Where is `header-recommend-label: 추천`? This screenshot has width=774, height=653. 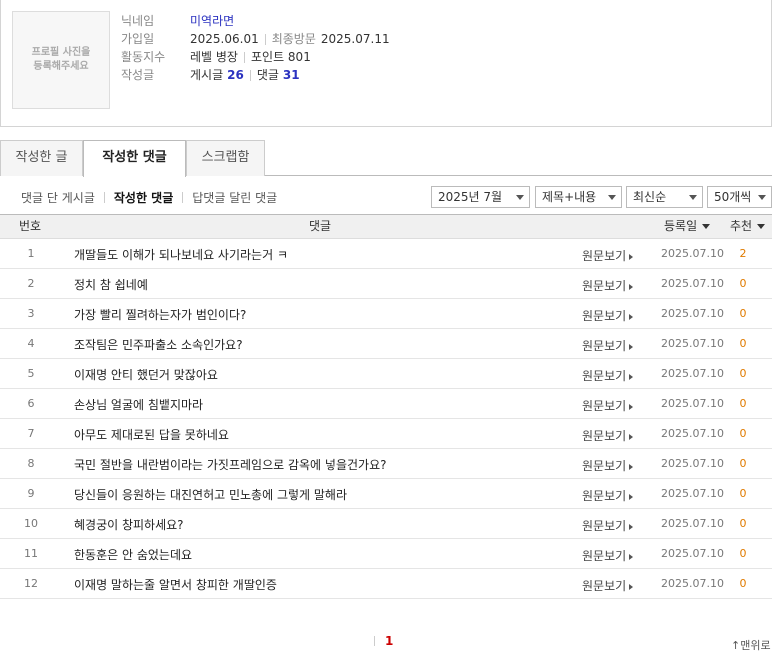 header-recommend-label: 추천 is located at coordinates (741, 226).